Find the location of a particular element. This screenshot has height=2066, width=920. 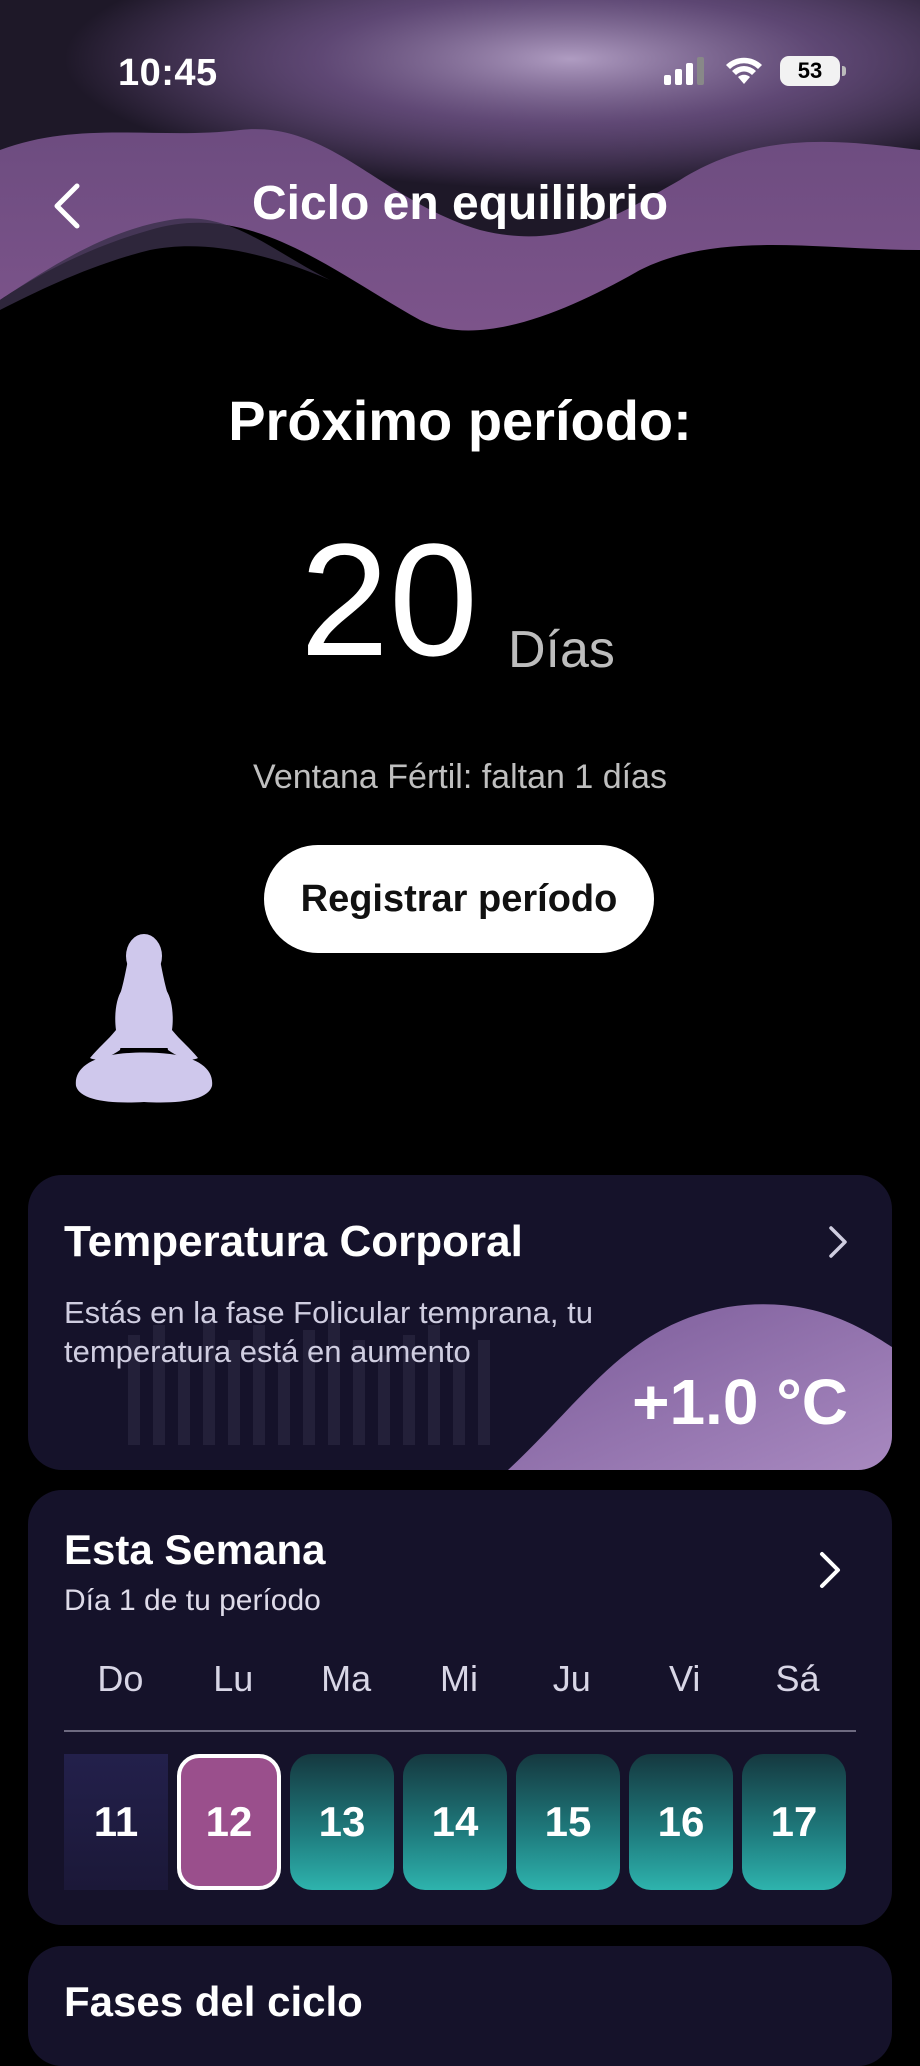

date-cell: 16 is located at coordinates (681, 1822).